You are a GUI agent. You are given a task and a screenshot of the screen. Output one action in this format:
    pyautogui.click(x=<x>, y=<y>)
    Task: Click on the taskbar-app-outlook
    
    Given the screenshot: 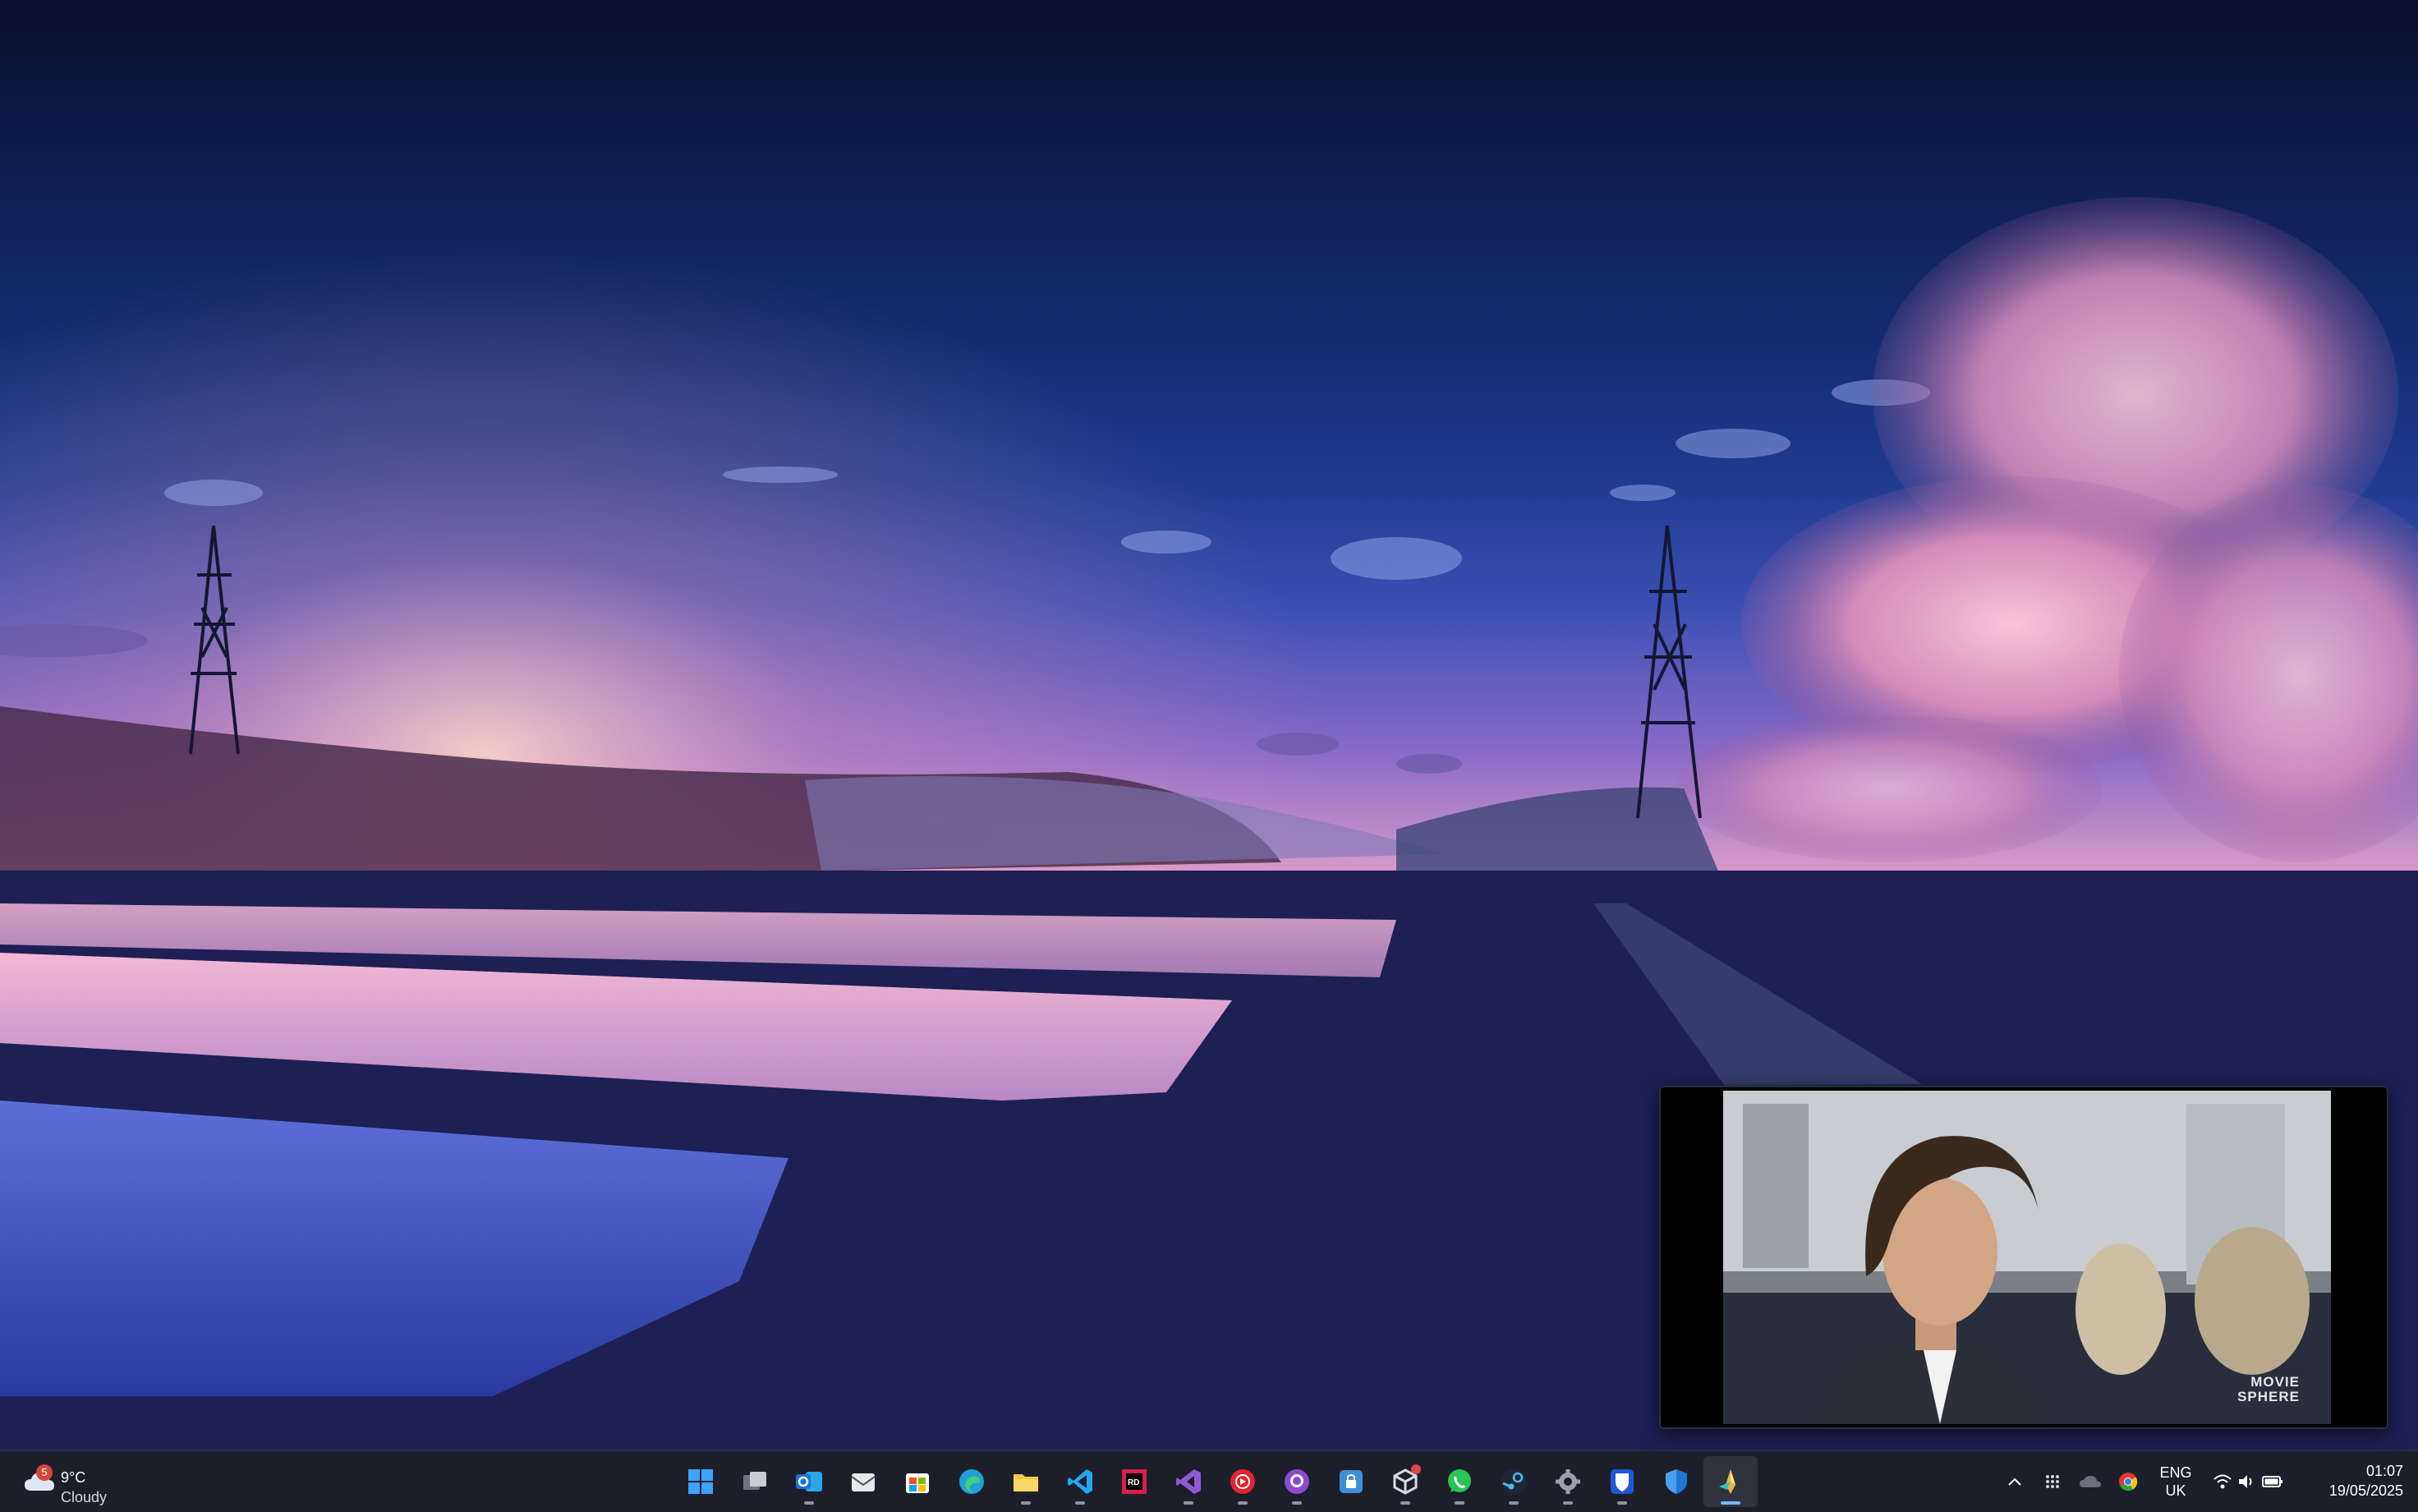 What is the action you would take?
    pyautogui.click(x=809, y=1481)
    